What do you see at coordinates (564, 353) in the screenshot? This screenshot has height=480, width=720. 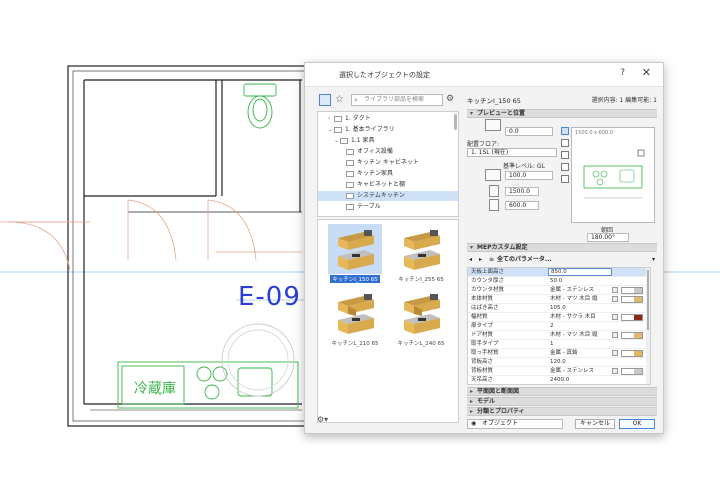 I see `parameter-value: 金属 - 真鍮` at bounding box center [564, 353].